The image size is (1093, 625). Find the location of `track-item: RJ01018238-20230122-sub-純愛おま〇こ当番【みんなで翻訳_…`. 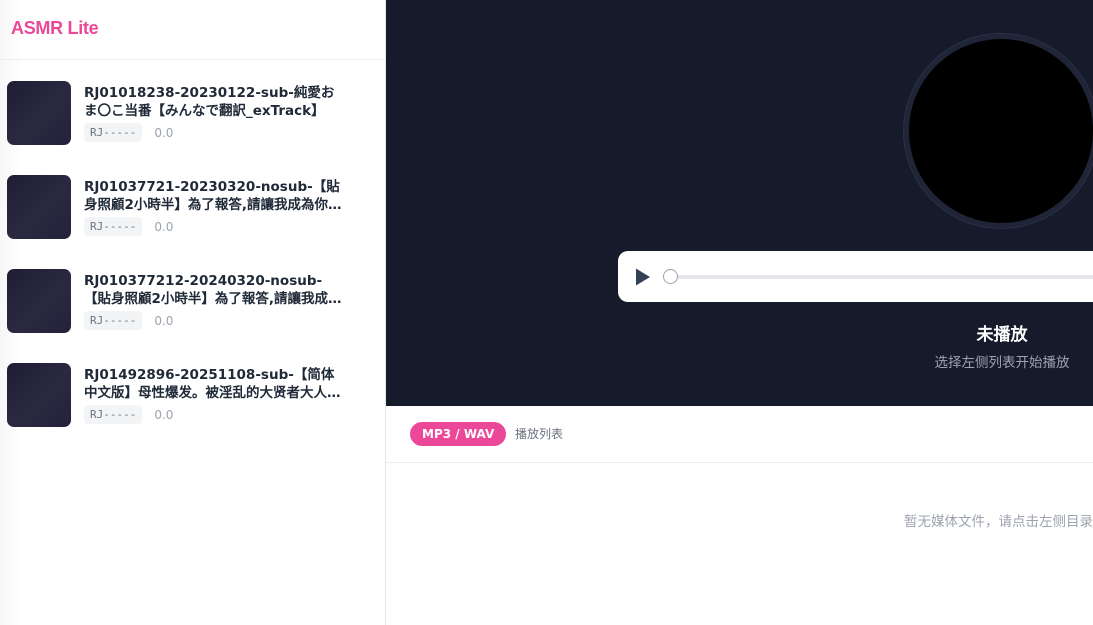

track-item: RJ01018238-20230122-sub-純愛おま〇こ当番【みんなで翻訳_… is located at coordinates (192, 112).